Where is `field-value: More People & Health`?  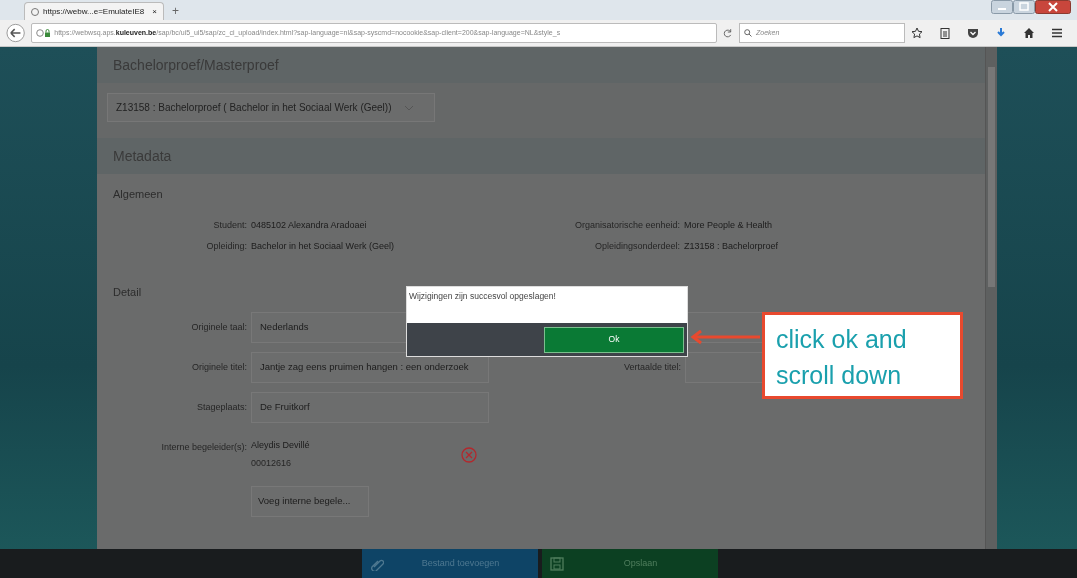 field-value: More People & Health is located at coordinates (728, 225).